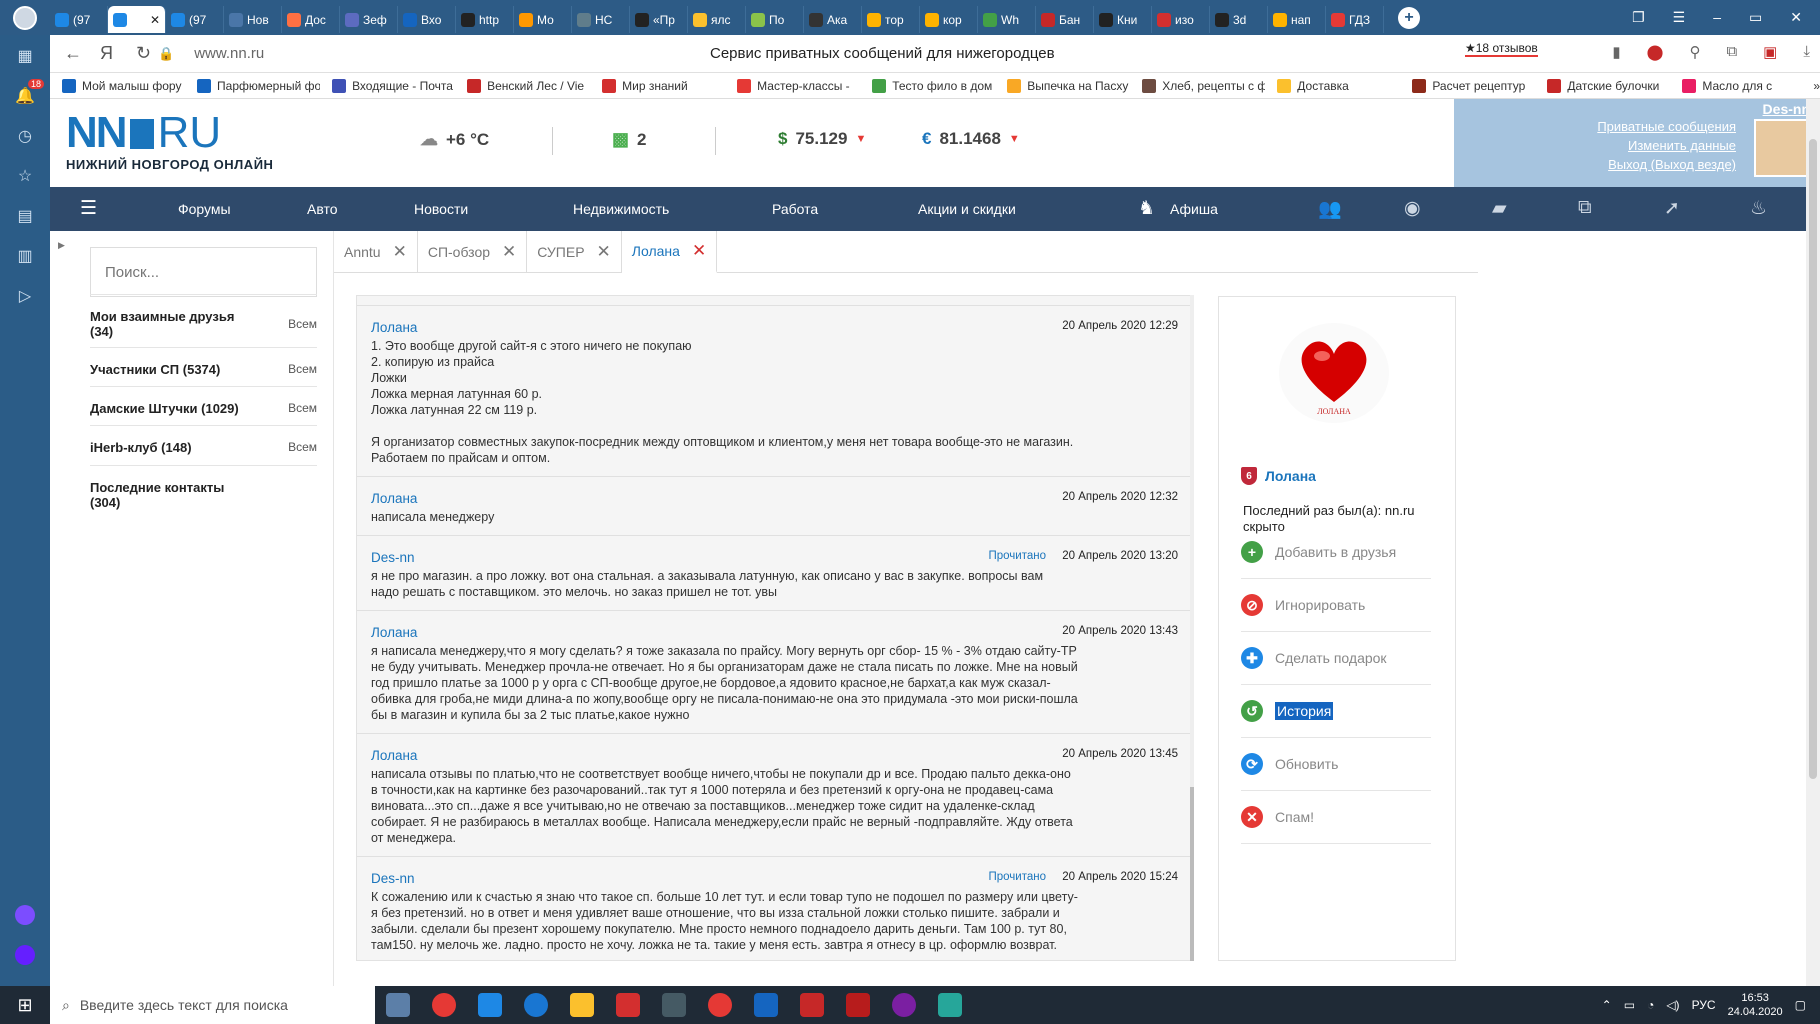 This screenshot has height=1024, width=1820. I want to click on new-tab-button: +, so click(1409, 17).